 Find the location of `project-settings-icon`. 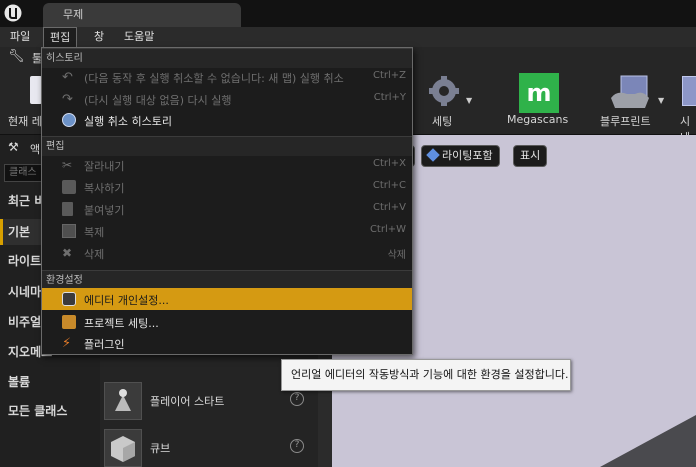

project-settings-icon is located at coordinates (69, 322).